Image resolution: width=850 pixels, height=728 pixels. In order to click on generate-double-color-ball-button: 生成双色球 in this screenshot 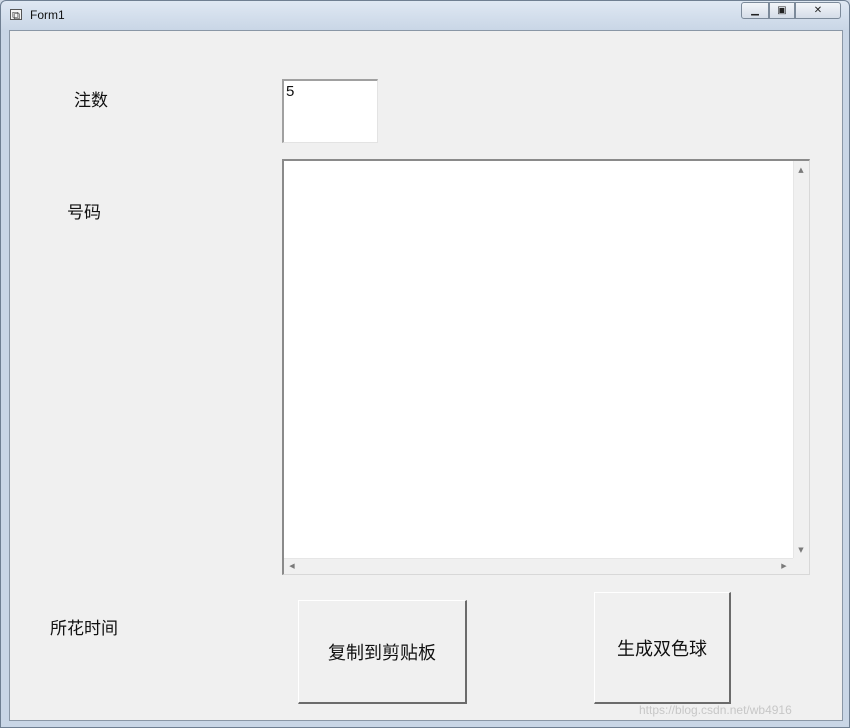, I will do `click(662, 648)`.